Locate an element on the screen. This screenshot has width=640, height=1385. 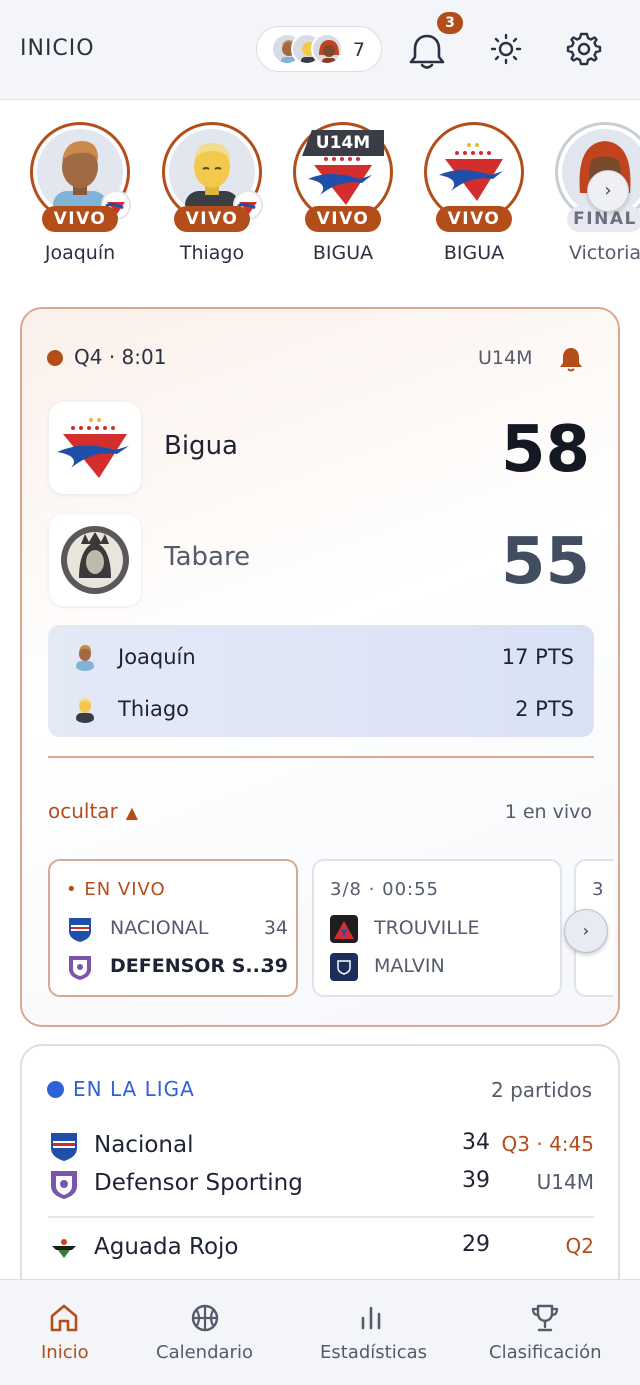
nav-label: Calendario is located at coordinates (204, 1352).